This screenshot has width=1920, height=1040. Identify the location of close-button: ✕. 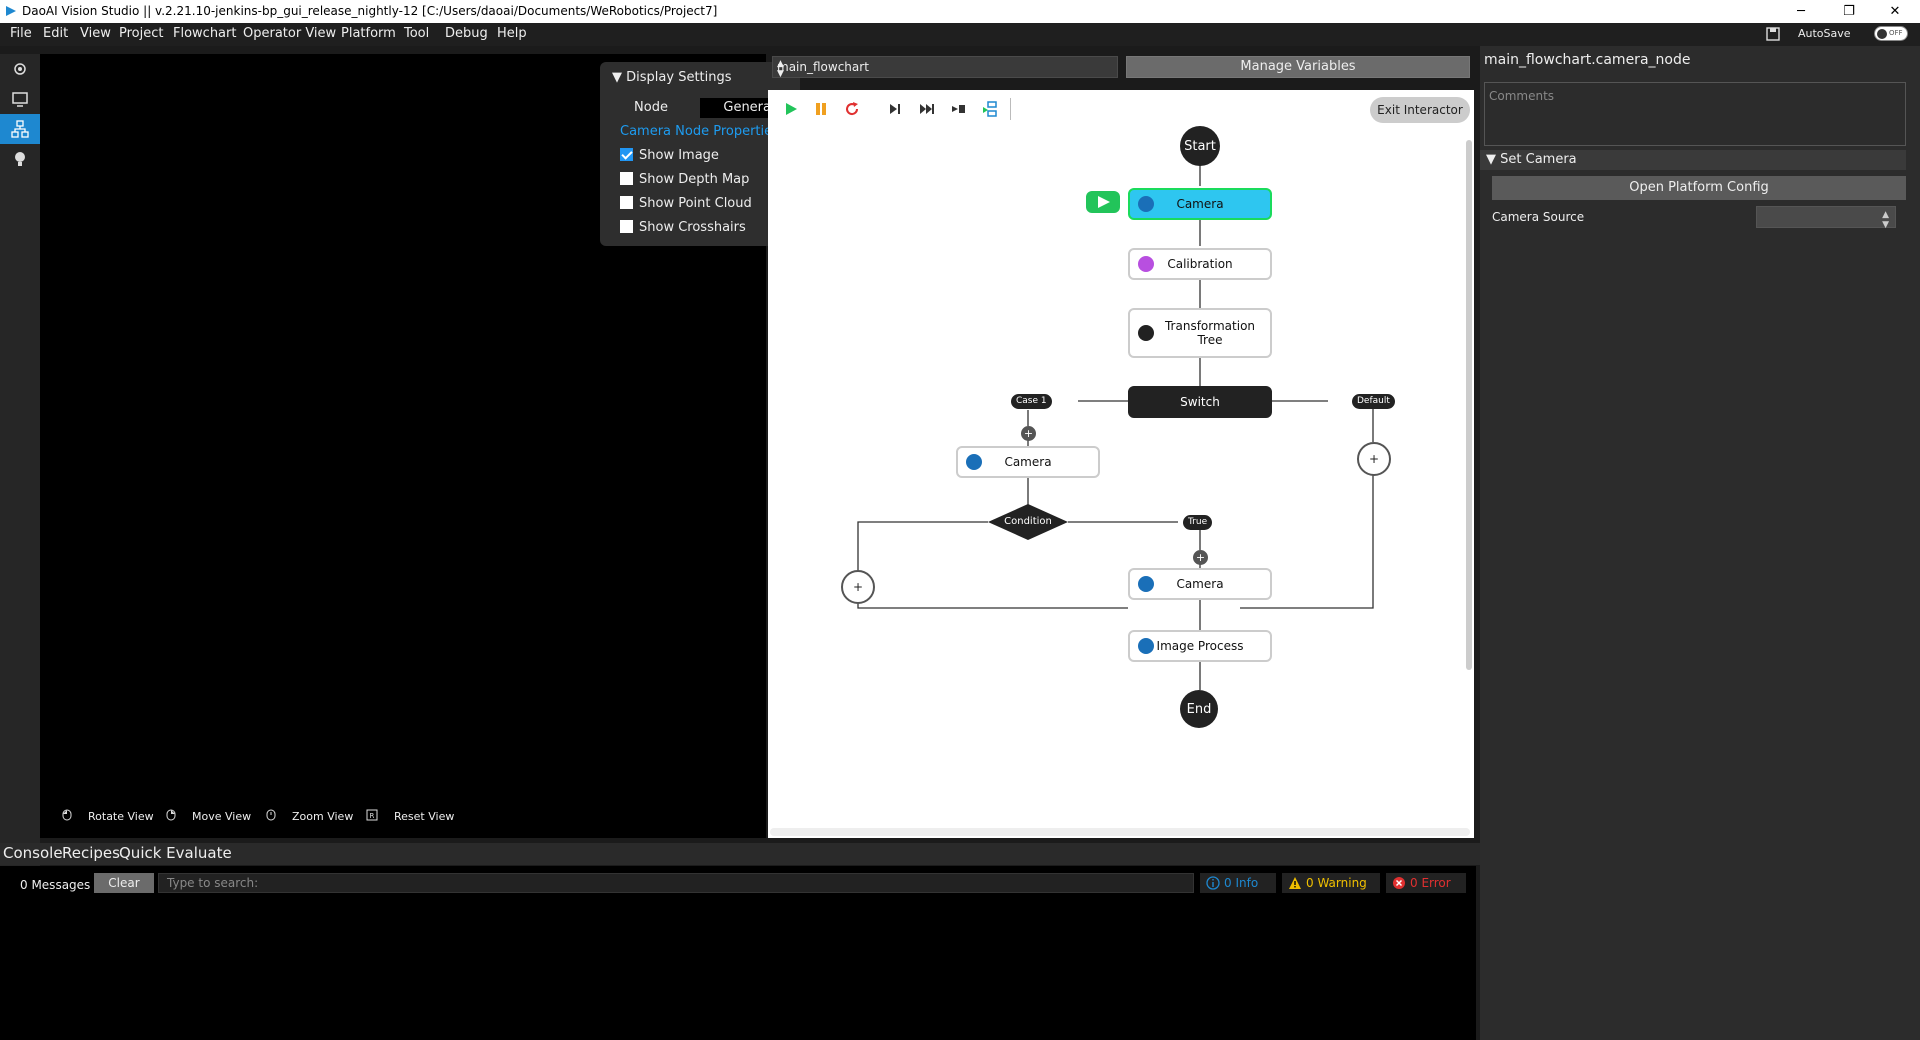
(1895, 11).